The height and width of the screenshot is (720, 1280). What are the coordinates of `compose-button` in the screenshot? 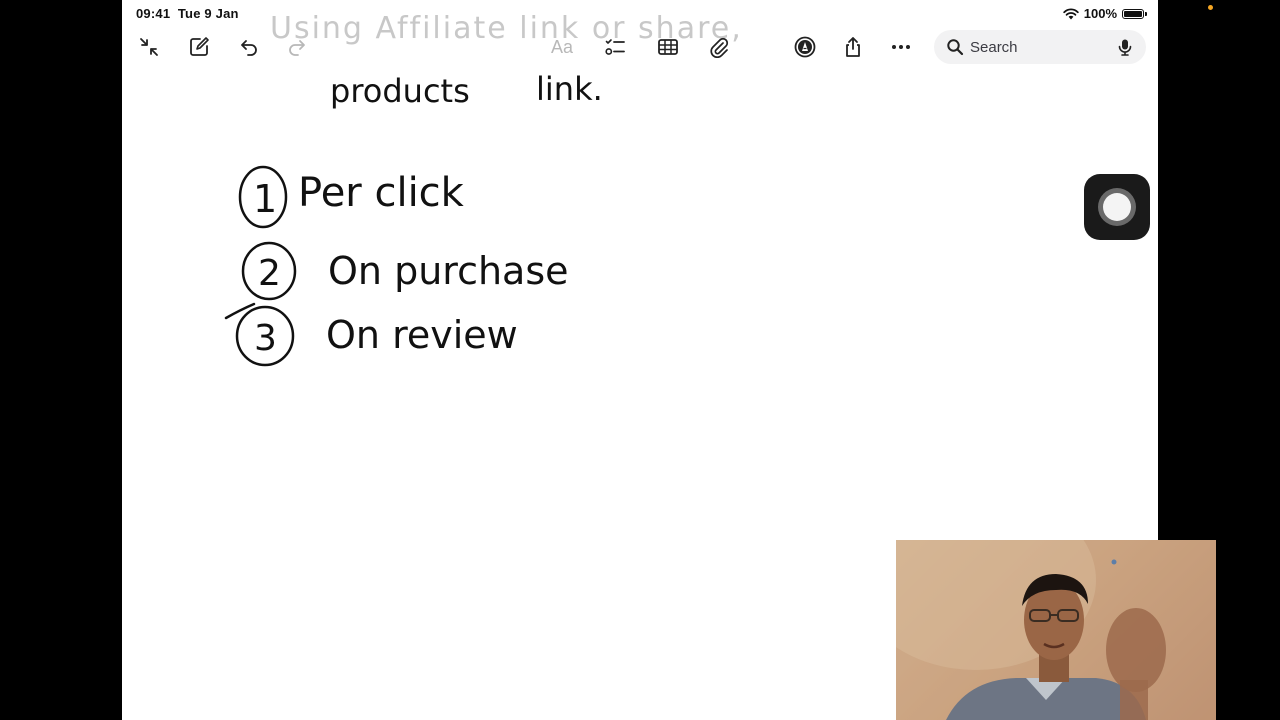 It's located at (199, 47).